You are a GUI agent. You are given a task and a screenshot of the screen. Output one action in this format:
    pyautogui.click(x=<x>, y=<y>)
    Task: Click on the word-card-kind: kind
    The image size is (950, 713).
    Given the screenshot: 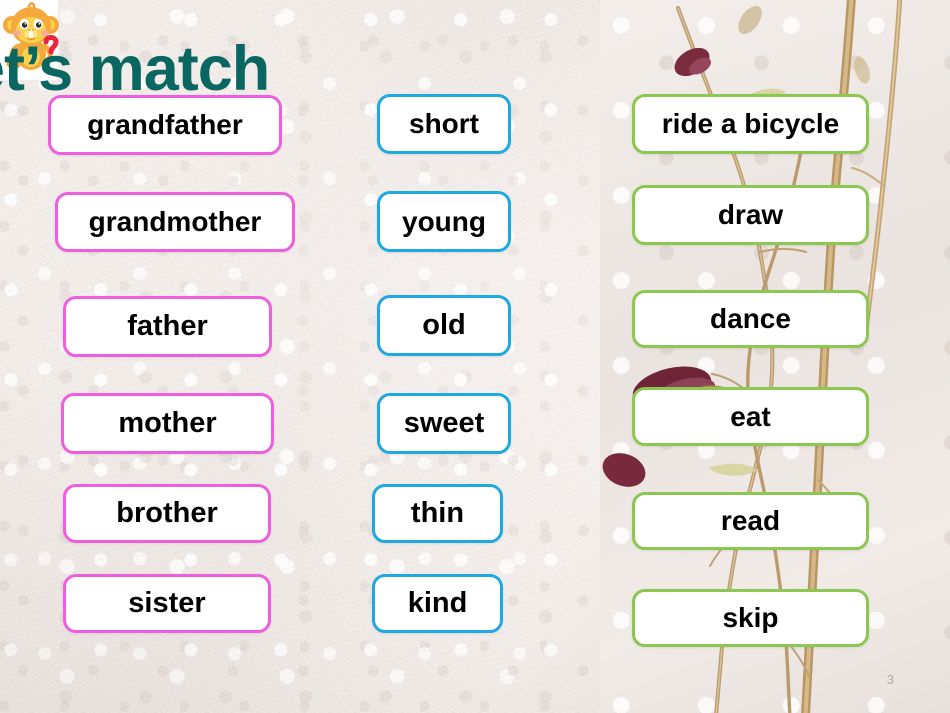 What is the action you would take?
    pyautogui.click(x=437, y=603)
    